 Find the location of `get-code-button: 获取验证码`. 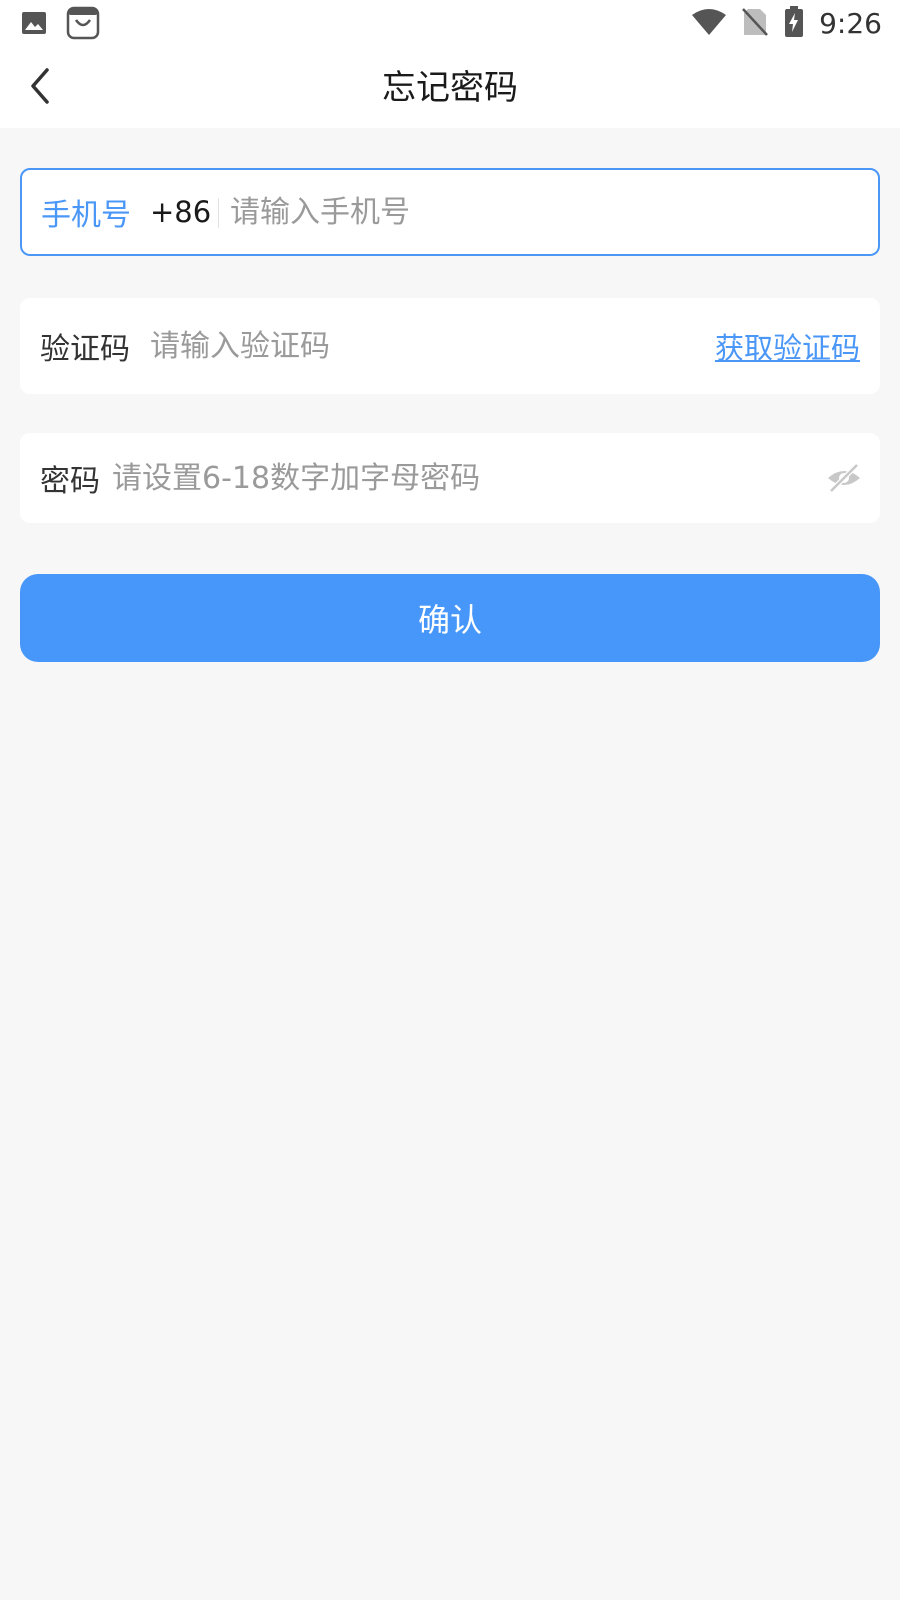

get-code-button: 获取验证码 is located at coordinates (787, 346).